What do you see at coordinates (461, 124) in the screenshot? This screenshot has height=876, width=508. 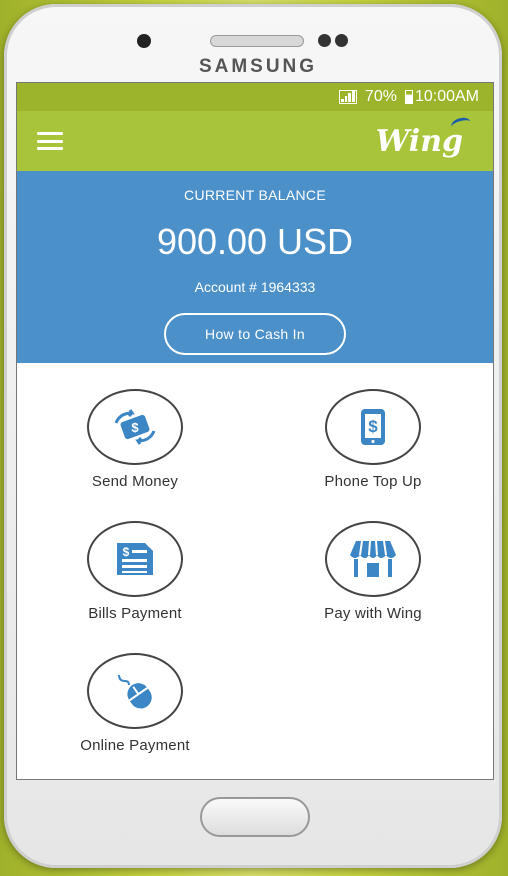 I see `bird-icon` at bounding box center [461, 124].